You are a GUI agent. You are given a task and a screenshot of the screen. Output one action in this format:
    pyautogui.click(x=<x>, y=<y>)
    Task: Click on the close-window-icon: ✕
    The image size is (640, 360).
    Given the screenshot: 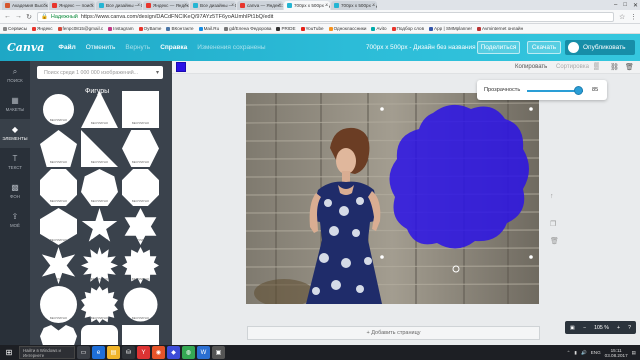 What is the action you would take?
    pyautogui.click(x=635, y=5)
    